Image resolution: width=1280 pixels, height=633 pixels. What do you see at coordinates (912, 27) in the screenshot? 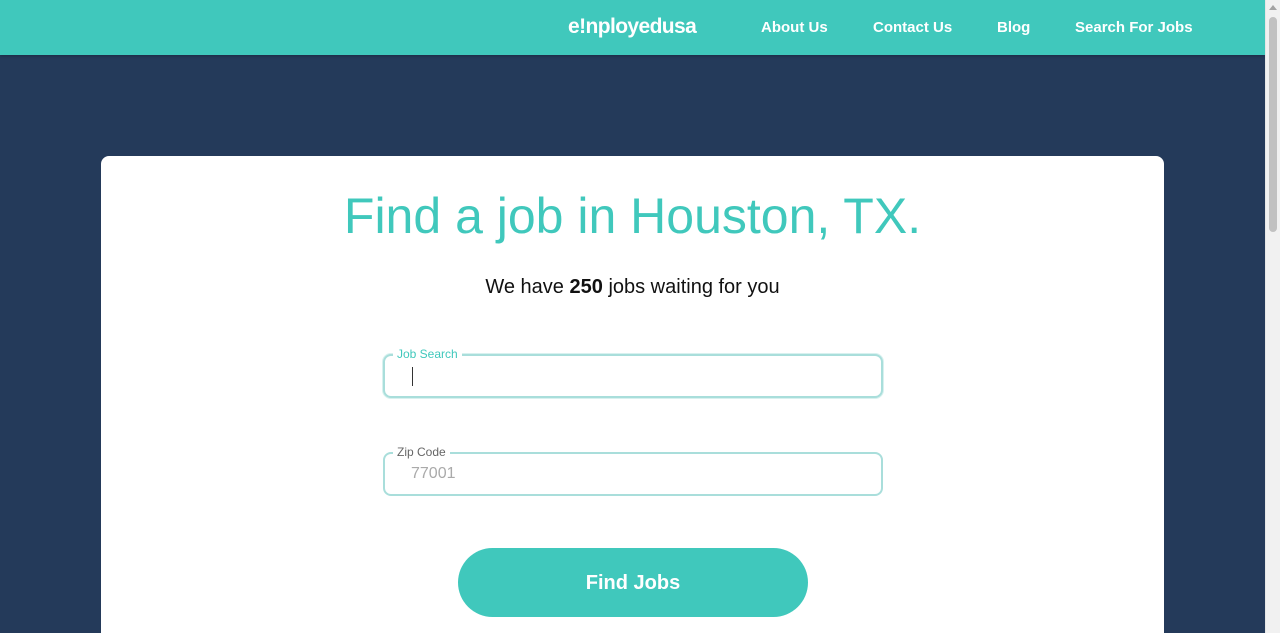
I see `nav-link-contact-us: Contact Us` at bounding box center [912, 27].